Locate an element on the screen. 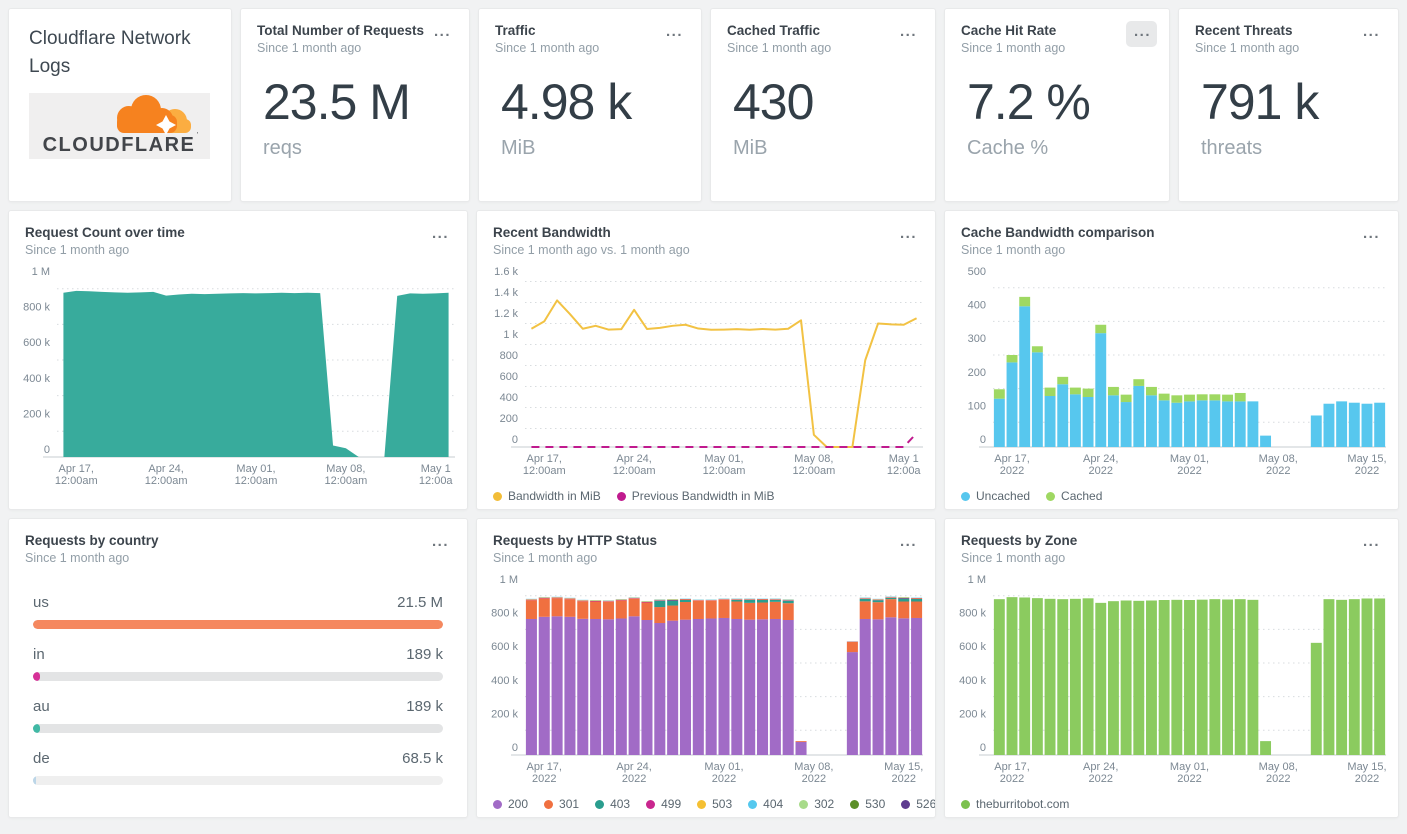 Image resolution: width=1407 pixels, height=834 pixels. country-row: us21.5 M is located at coordinates (238, 611).